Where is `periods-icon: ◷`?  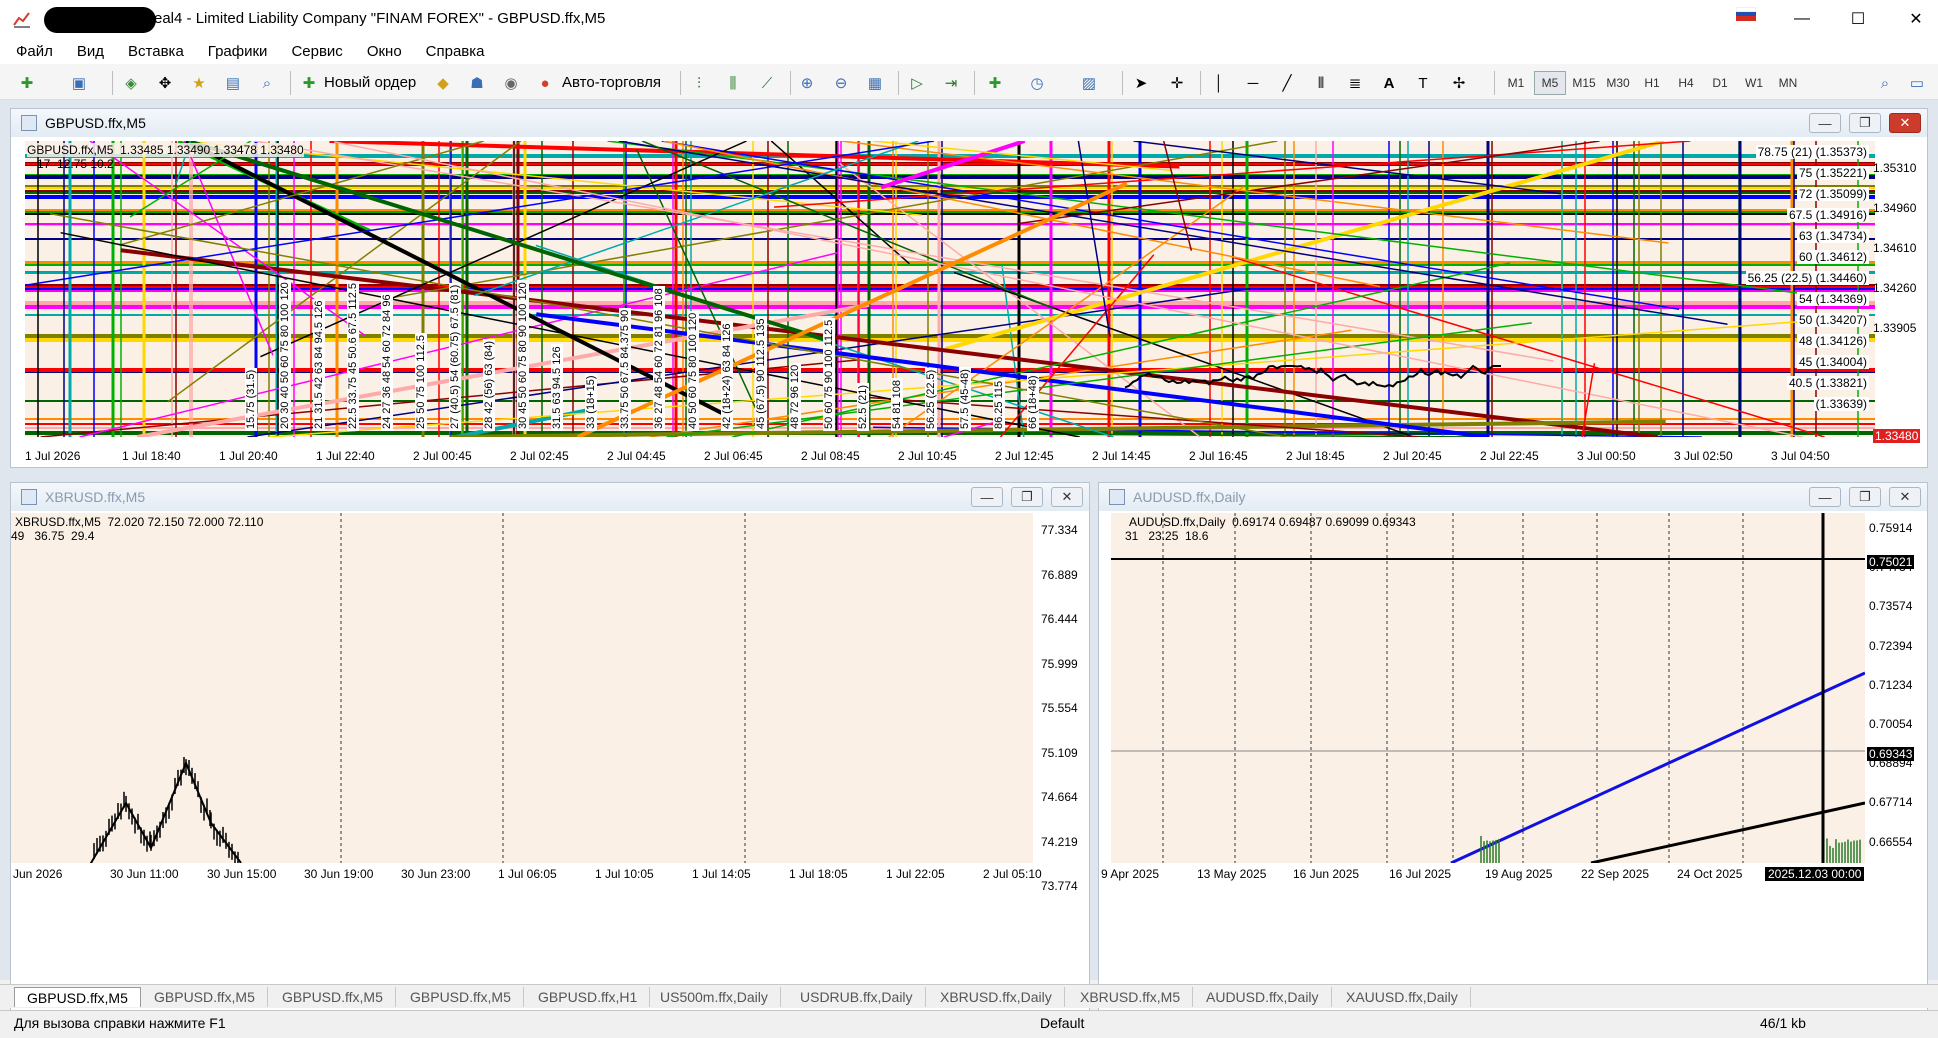
periods-icon: ◷ is located at coordinates (1037, 83).